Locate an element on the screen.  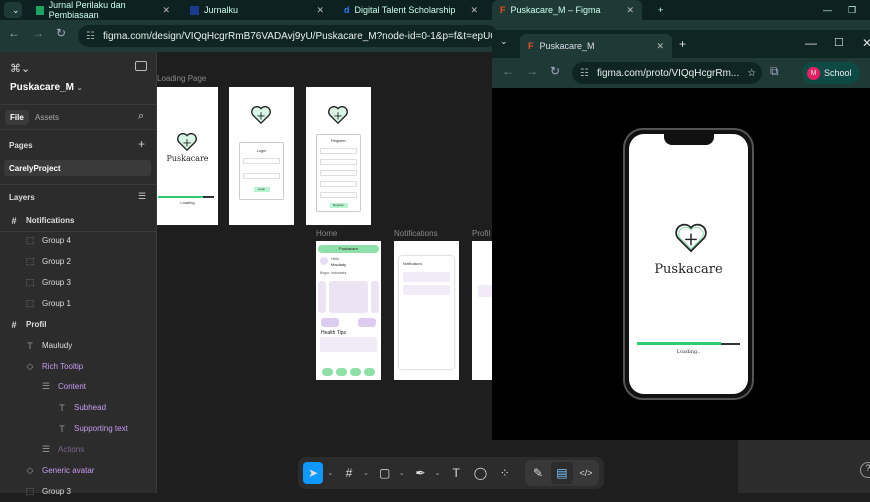
phone-mockup: Puskacare Loading.. is located at coordinates (688, 264).